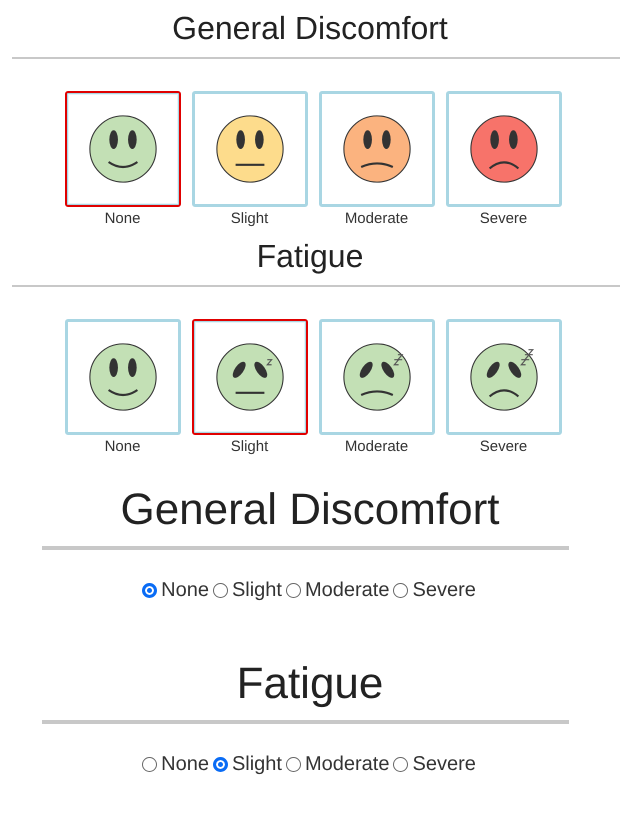  Describe the element at coordinates (122, 377) in the screenshot. I see `smiling-face-icon` at that location.